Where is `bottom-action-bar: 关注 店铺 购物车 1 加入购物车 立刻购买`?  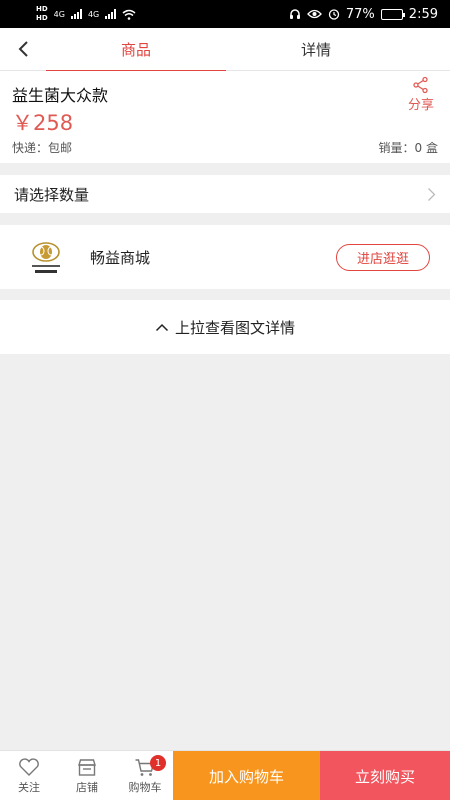
bottom-action-bar: 关注 店铺 购物车 1 加入购物车 立刻购买 is located at coordinates (225, 775).